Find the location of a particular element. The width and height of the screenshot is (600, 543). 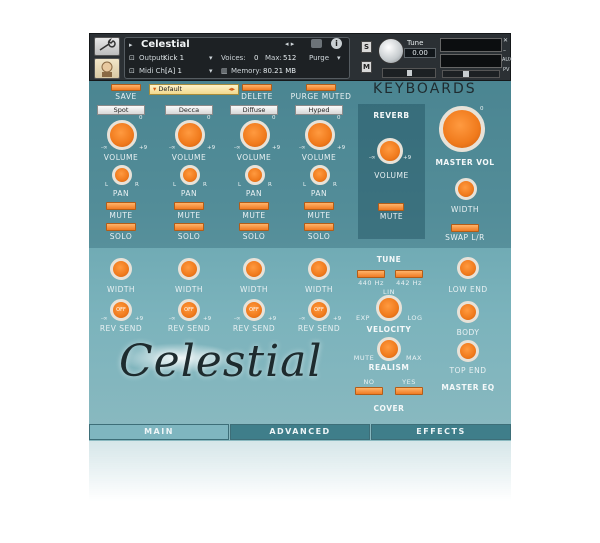

realism-knob is located at coordinates (389, 349).